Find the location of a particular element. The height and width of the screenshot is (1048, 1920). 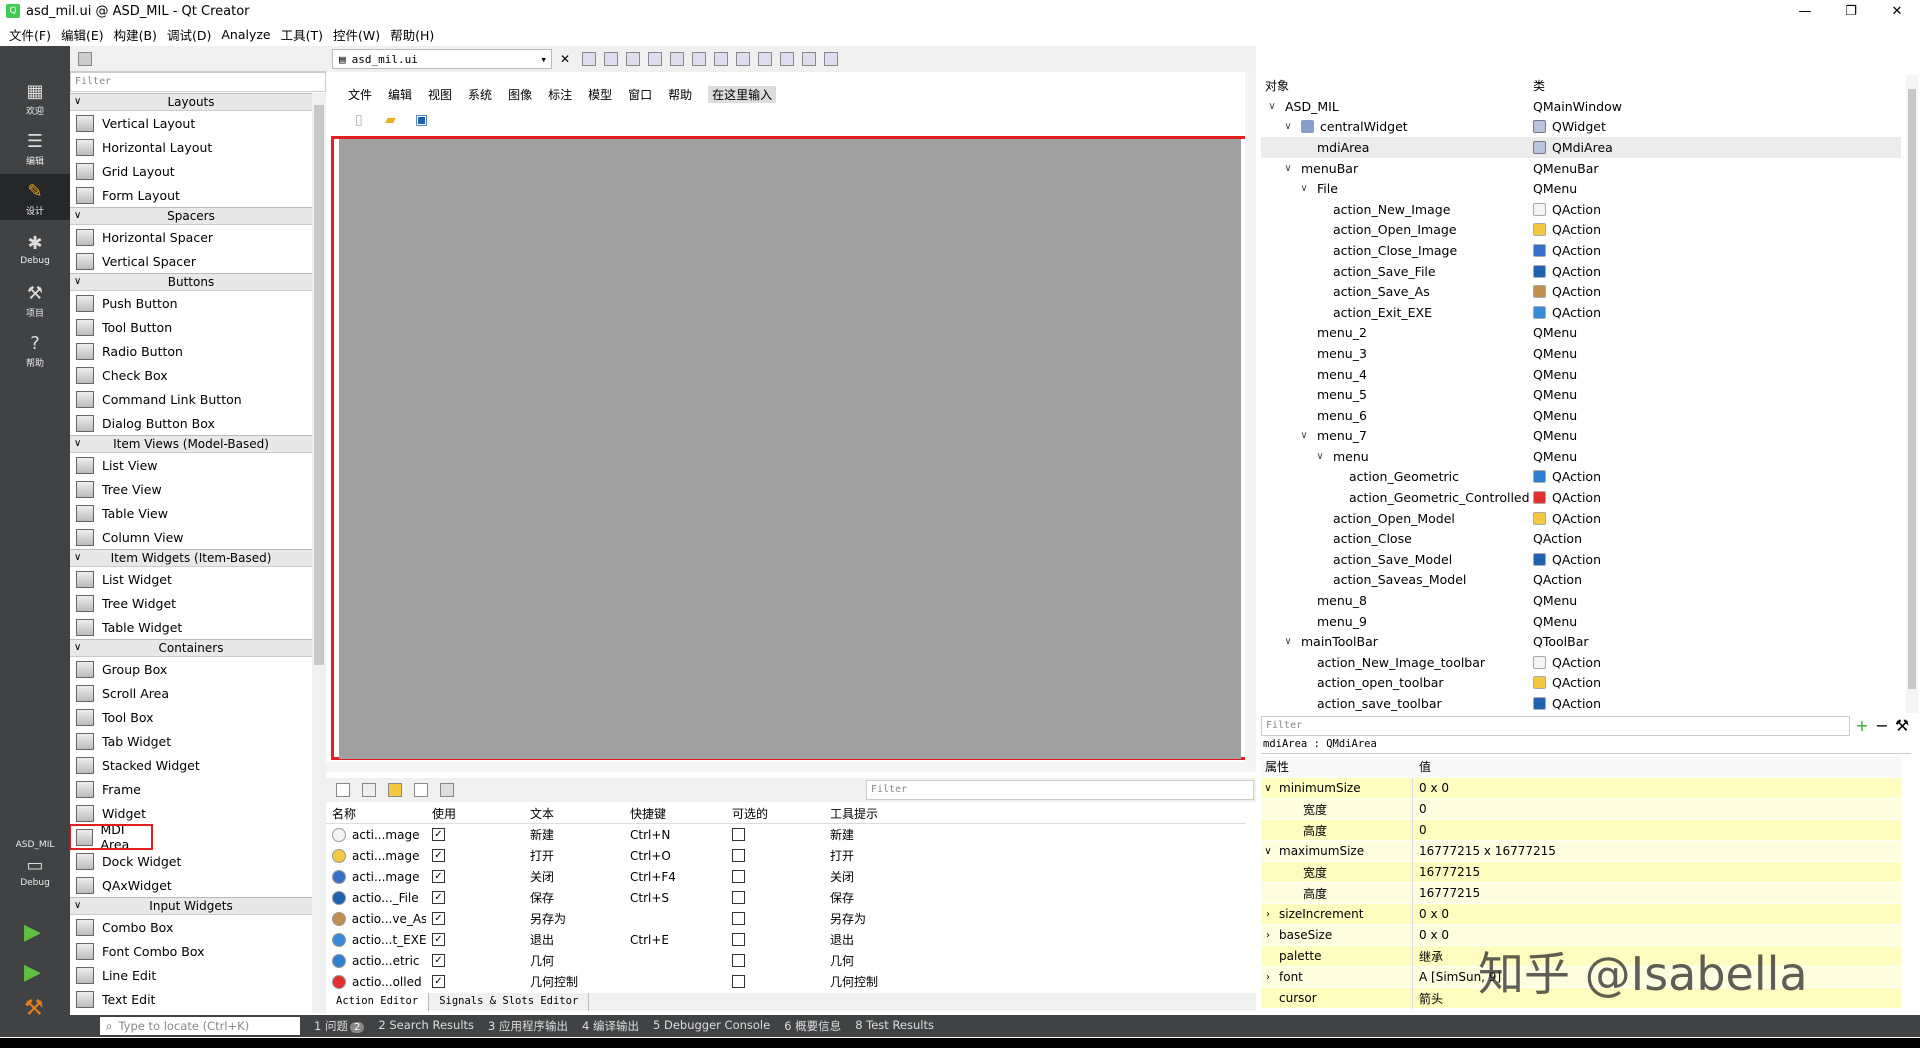

widget-item: Check Box is located at coordinates (191, 375).